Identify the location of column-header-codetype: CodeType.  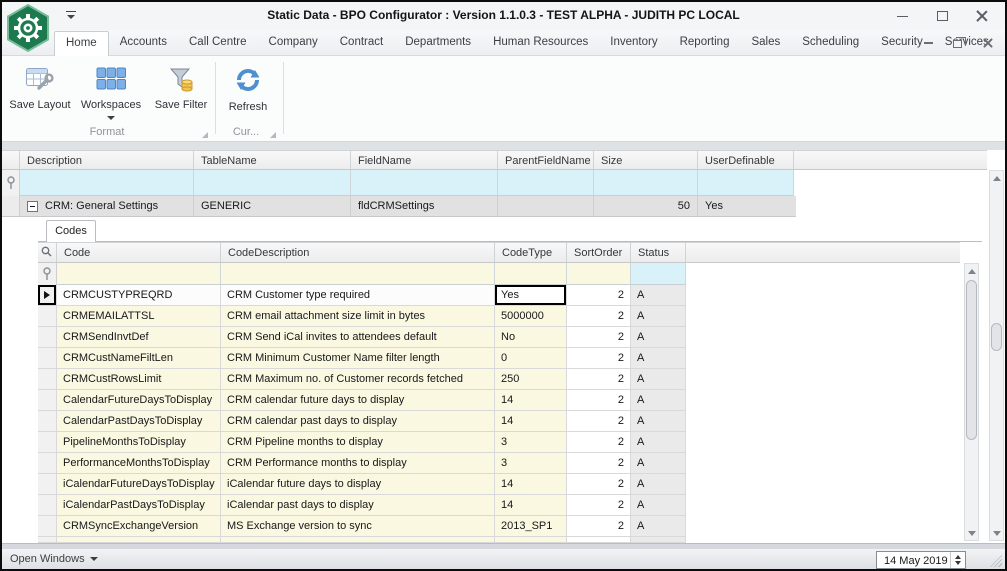
(531, 252).